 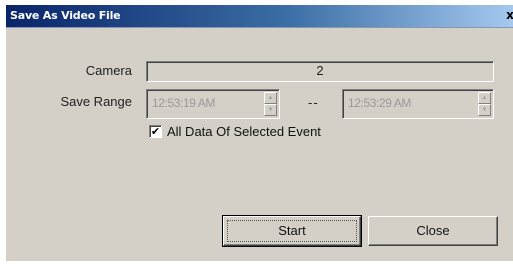 I want to click on camera-field: 2, so click(x=320, y=71).